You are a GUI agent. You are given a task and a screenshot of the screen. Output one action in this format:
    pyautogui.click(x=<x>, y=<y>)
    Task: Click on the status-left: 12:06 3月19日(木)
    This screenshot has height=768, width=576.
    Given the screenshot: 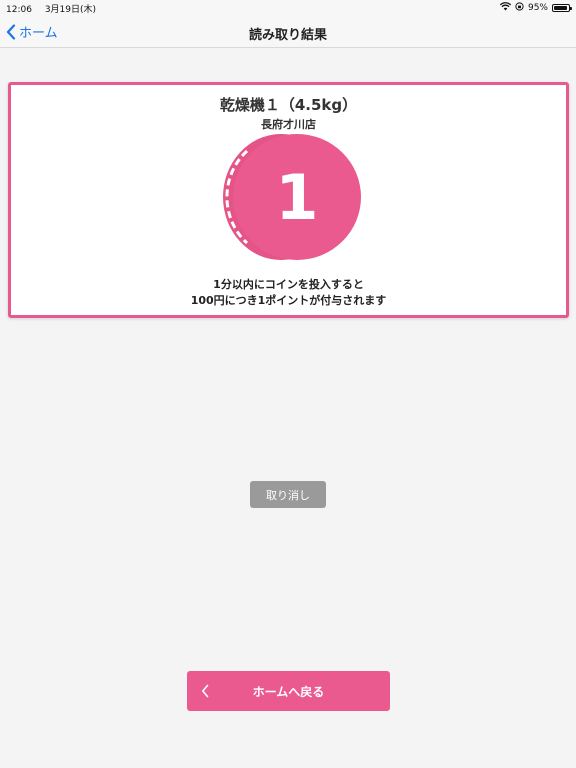 What is the action you would take?
    pyautogui.click(x=56, y=8)
    